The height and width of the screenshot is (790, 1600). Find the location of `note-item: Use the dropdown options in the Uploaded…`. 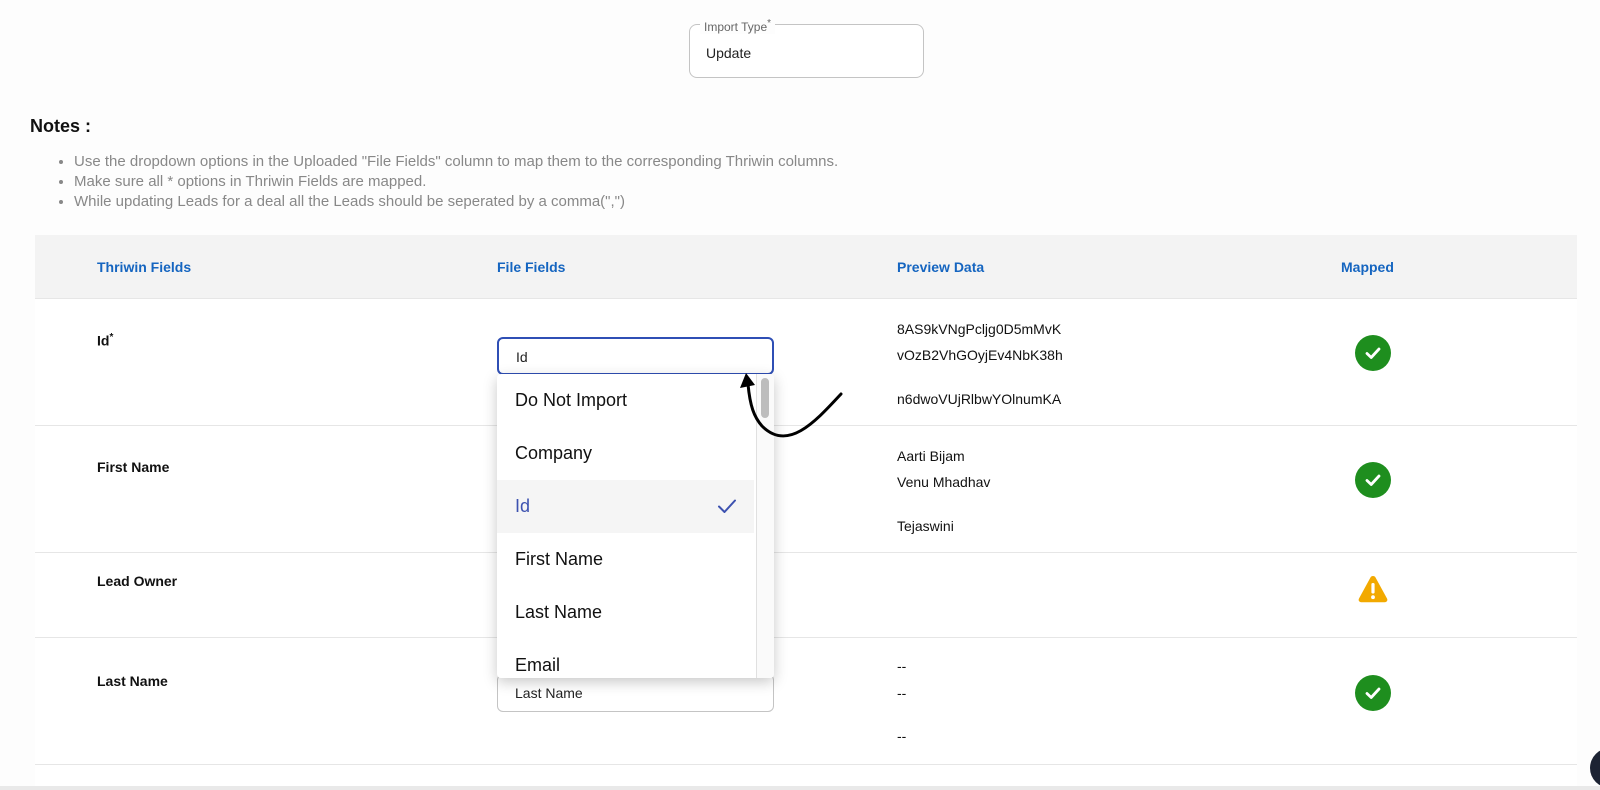

note-item: Use the dropdown options in the Uploaded… is located at coordinates (456, 162).